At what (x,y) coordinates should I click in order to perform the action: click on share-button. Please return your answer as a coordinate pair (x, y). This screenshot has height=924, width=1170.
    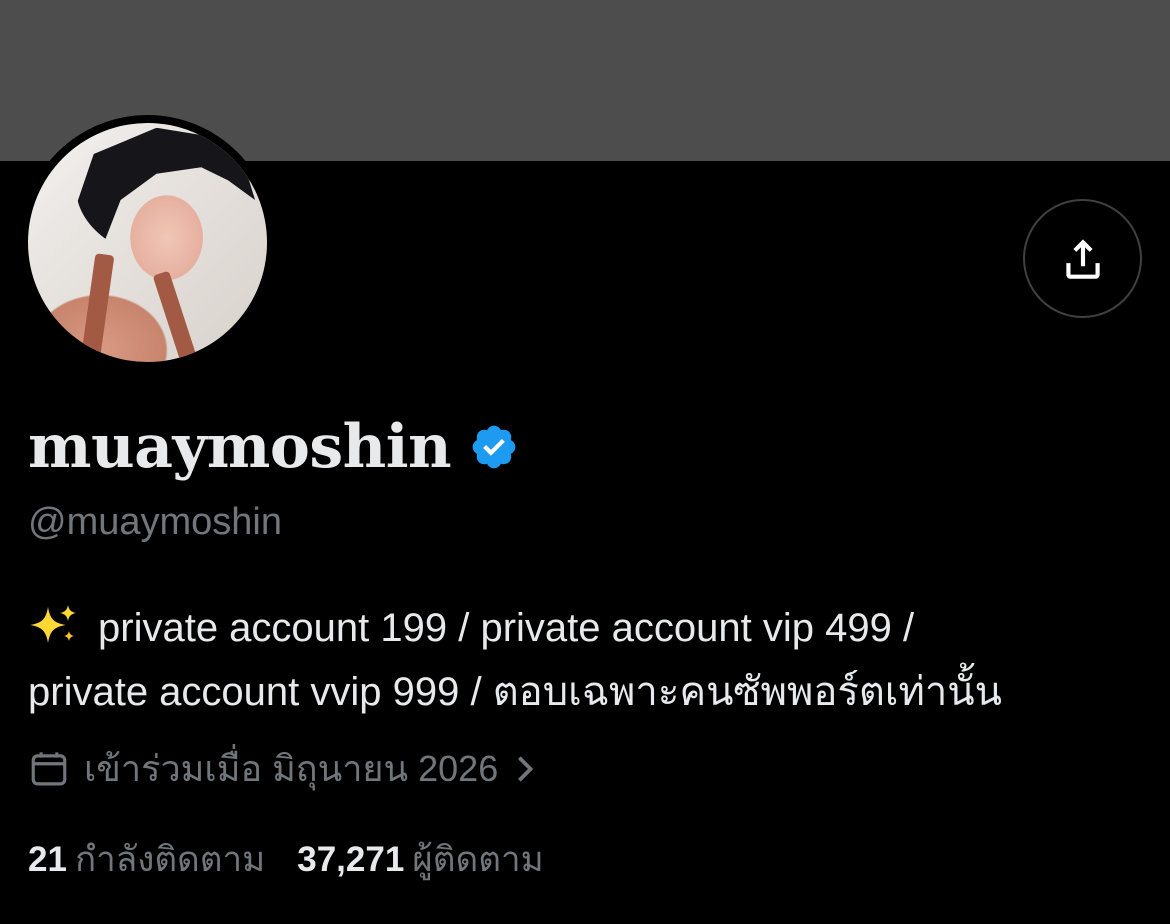
    Looking at the image, I should click on (1082, 258).